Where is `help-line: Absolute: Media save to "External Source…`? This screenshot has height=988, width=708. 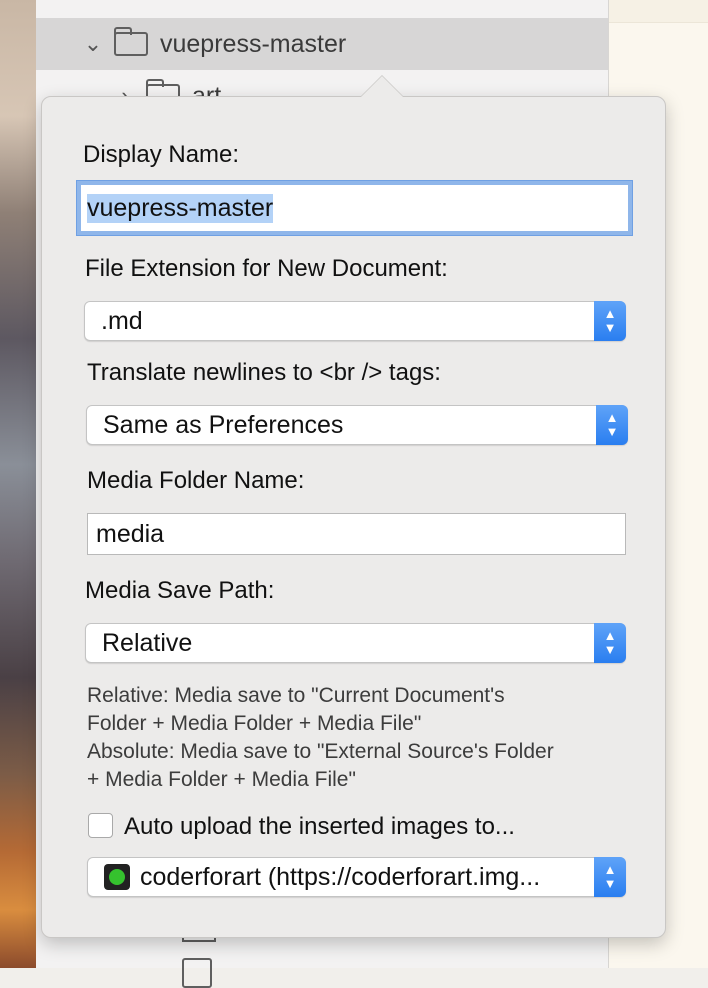
help-line: Absolute: Media save to "External Source… is located at coordinates (320, 751).